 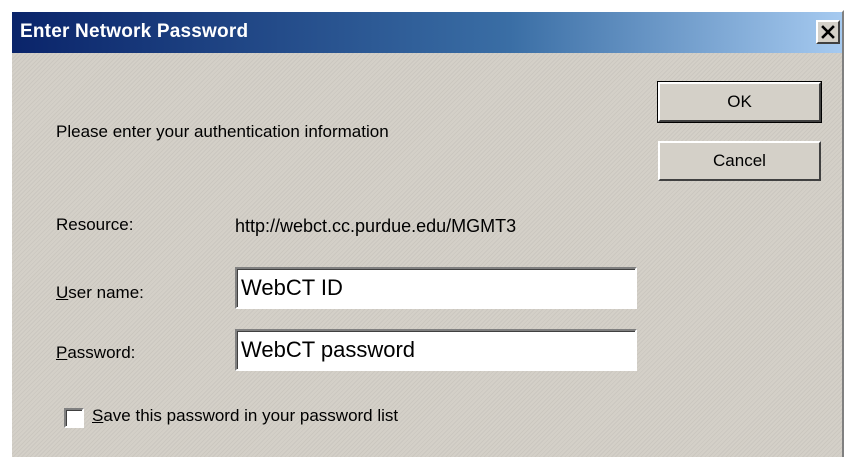 What do you see at coordinates (739, 161) in the screenshot?
I see `cancel-button: Cancel` at bounding box center [739, 161].